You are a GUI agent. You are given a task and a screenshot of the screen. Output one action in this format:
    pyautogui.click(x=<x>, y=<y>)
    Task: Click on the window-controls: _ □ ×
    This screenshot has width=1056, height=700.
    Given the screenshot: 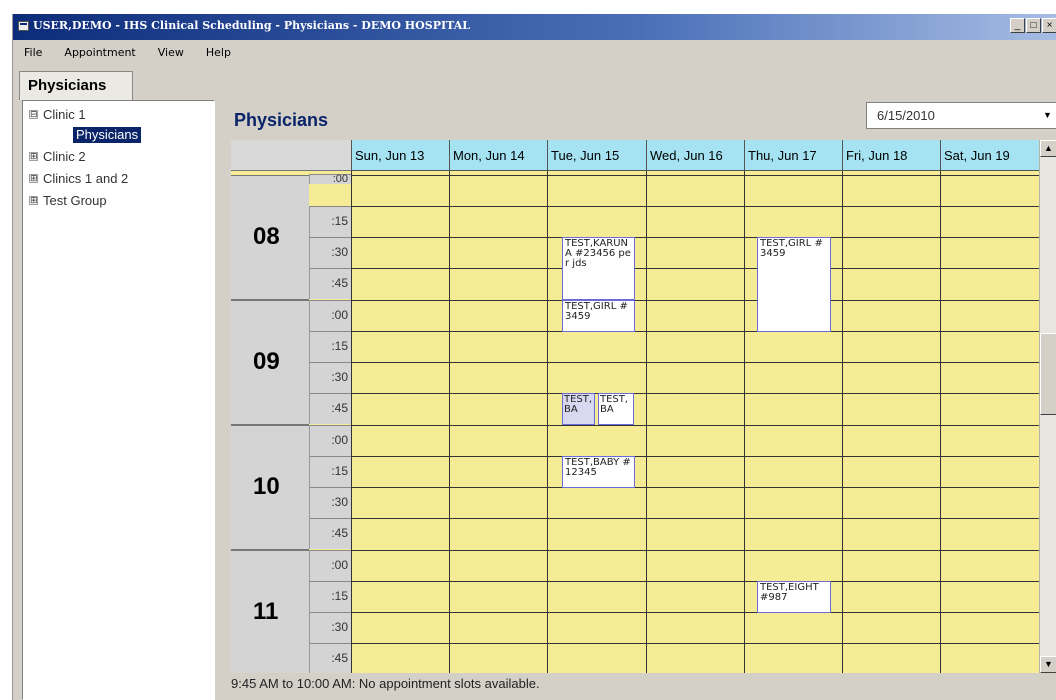 What is the action you would take?
    pyautogui.click(x=1032, y=27)
    